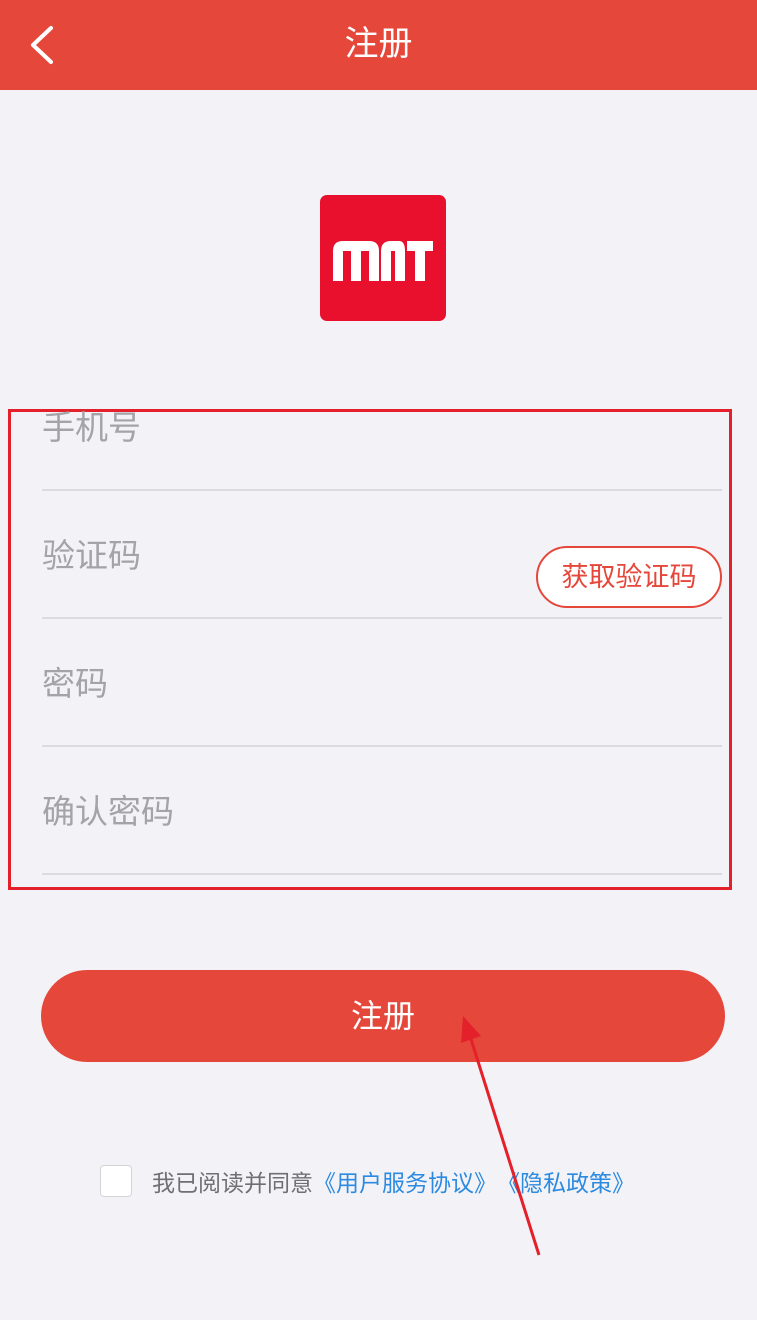  I want to click on app-logo, so click(383, 258).